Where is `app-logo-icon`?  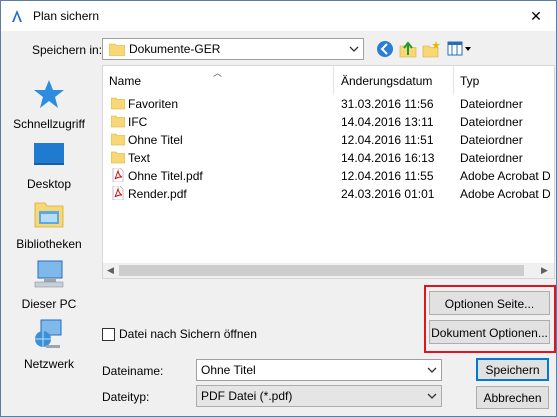
app-logo-icon is located at coordinates (17, 16).